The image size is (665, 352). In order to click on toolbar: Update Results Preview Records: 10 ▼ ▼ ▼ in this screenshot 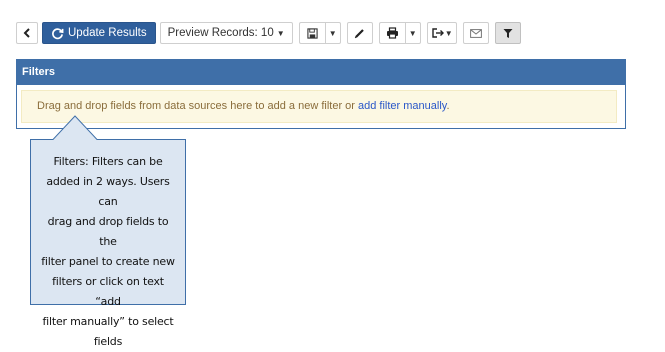, I will do `click(270, 33)`.